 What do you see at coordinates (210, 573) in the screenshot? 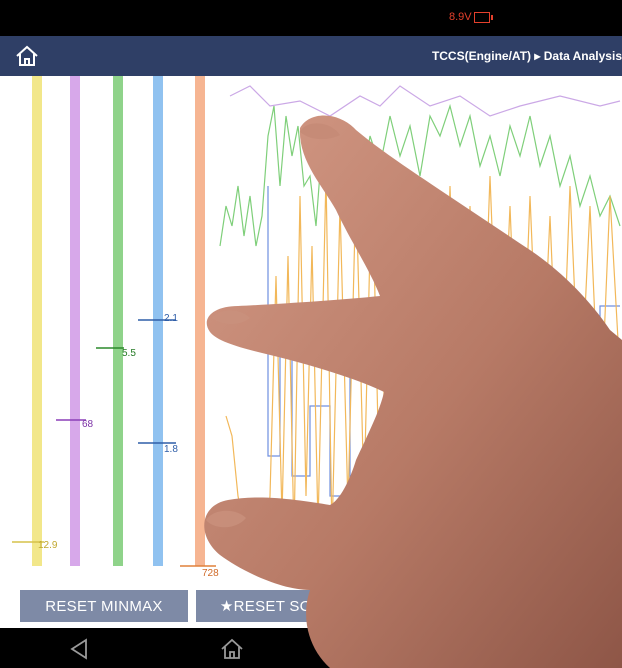
I see `marker-label-orange: 728` at bounding box center [210, 573].